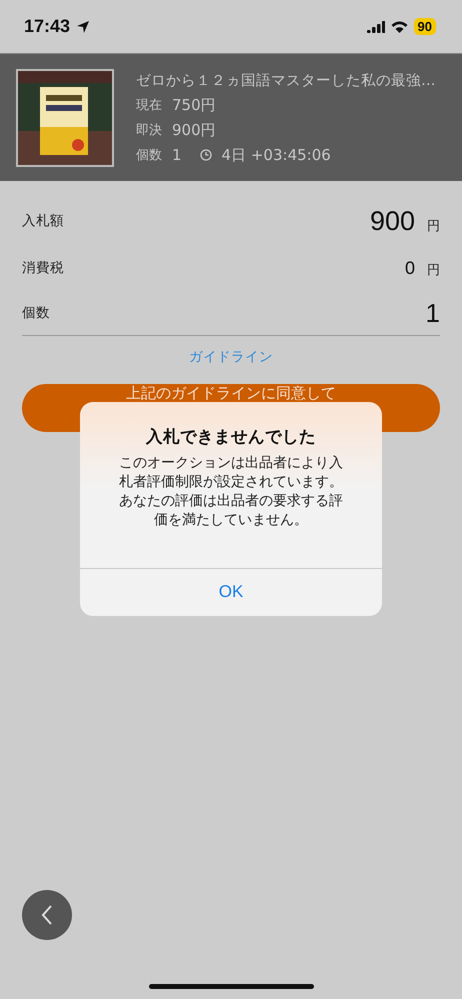 Image resolution: width=462 pixels, height=999 pixels. Describe the element at coordinates (231, 357) in the screenshot. I see `guideline-link: ガイドライン` at that location.